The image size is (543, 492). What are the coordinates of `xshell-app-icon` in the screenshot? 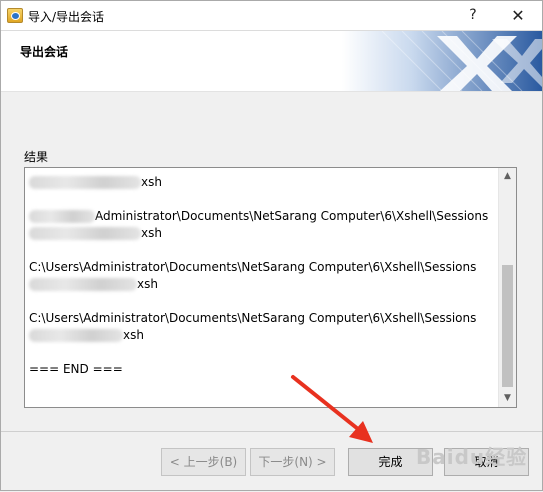 It's located at (15, 15).